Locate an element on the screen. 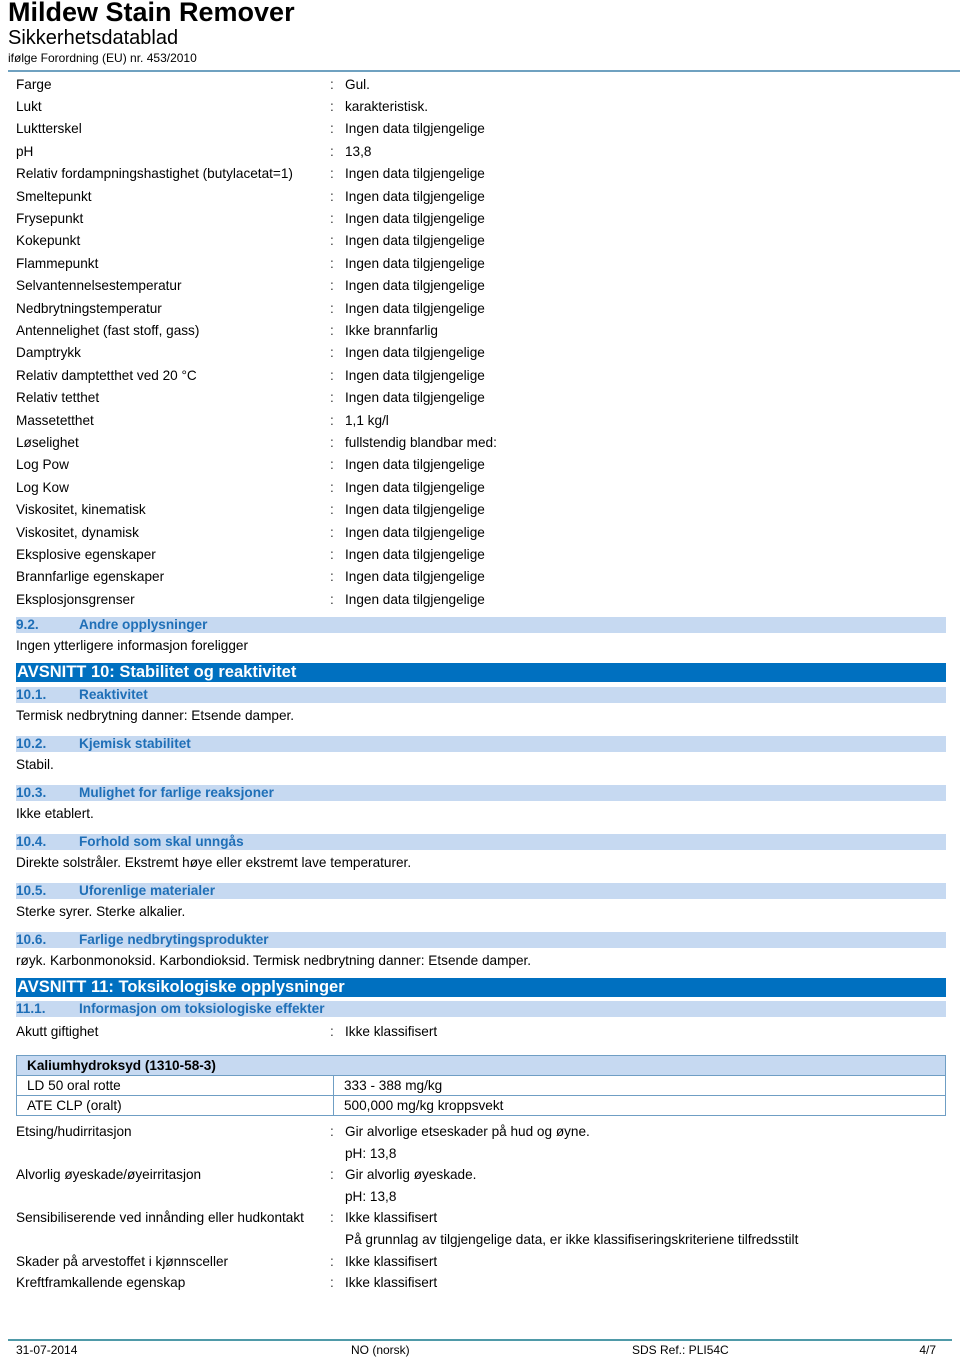  property-label: Log Kow is located at coordinates (42, 487).